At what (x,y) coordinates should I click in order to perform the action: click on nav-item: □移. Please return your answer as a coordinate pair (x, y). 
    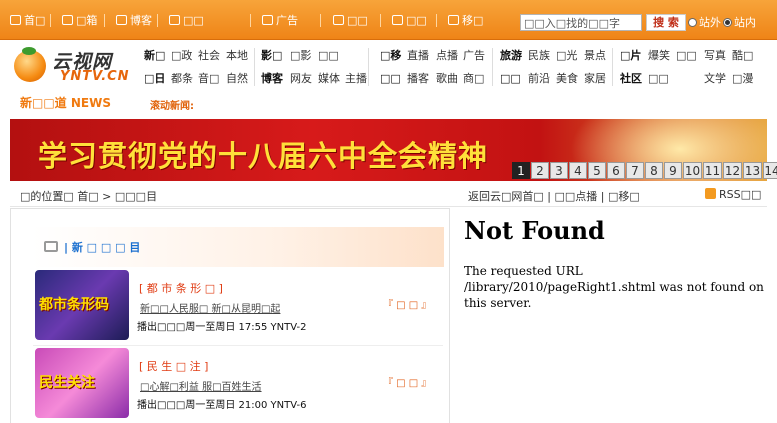
    Looking at the image, I should click on (390, 56).